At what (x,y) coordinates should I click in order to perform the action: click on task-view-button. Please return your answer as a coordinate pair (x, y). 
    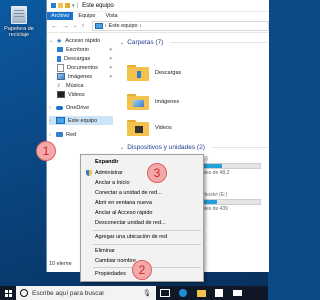
    Looking at the image, I should click on (165, 293).